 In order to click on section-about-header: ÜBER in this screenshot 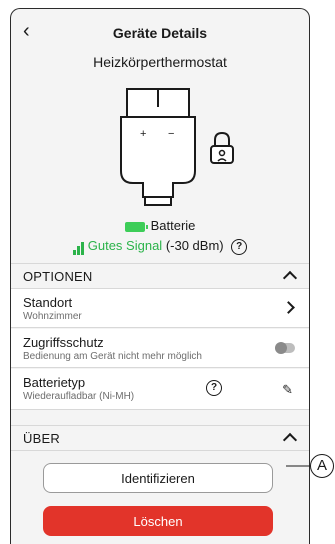, I will do `click(160, 438)`.